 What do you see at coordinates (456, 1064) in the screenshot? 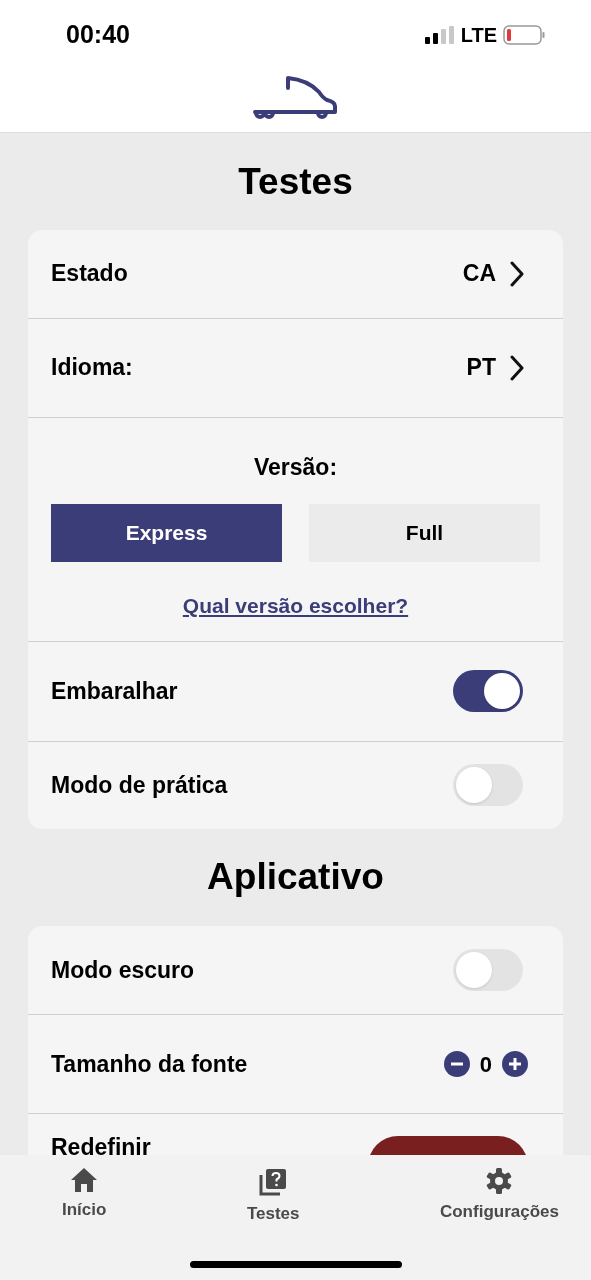
I see `minus-button` at bounding box center [456, 1064].